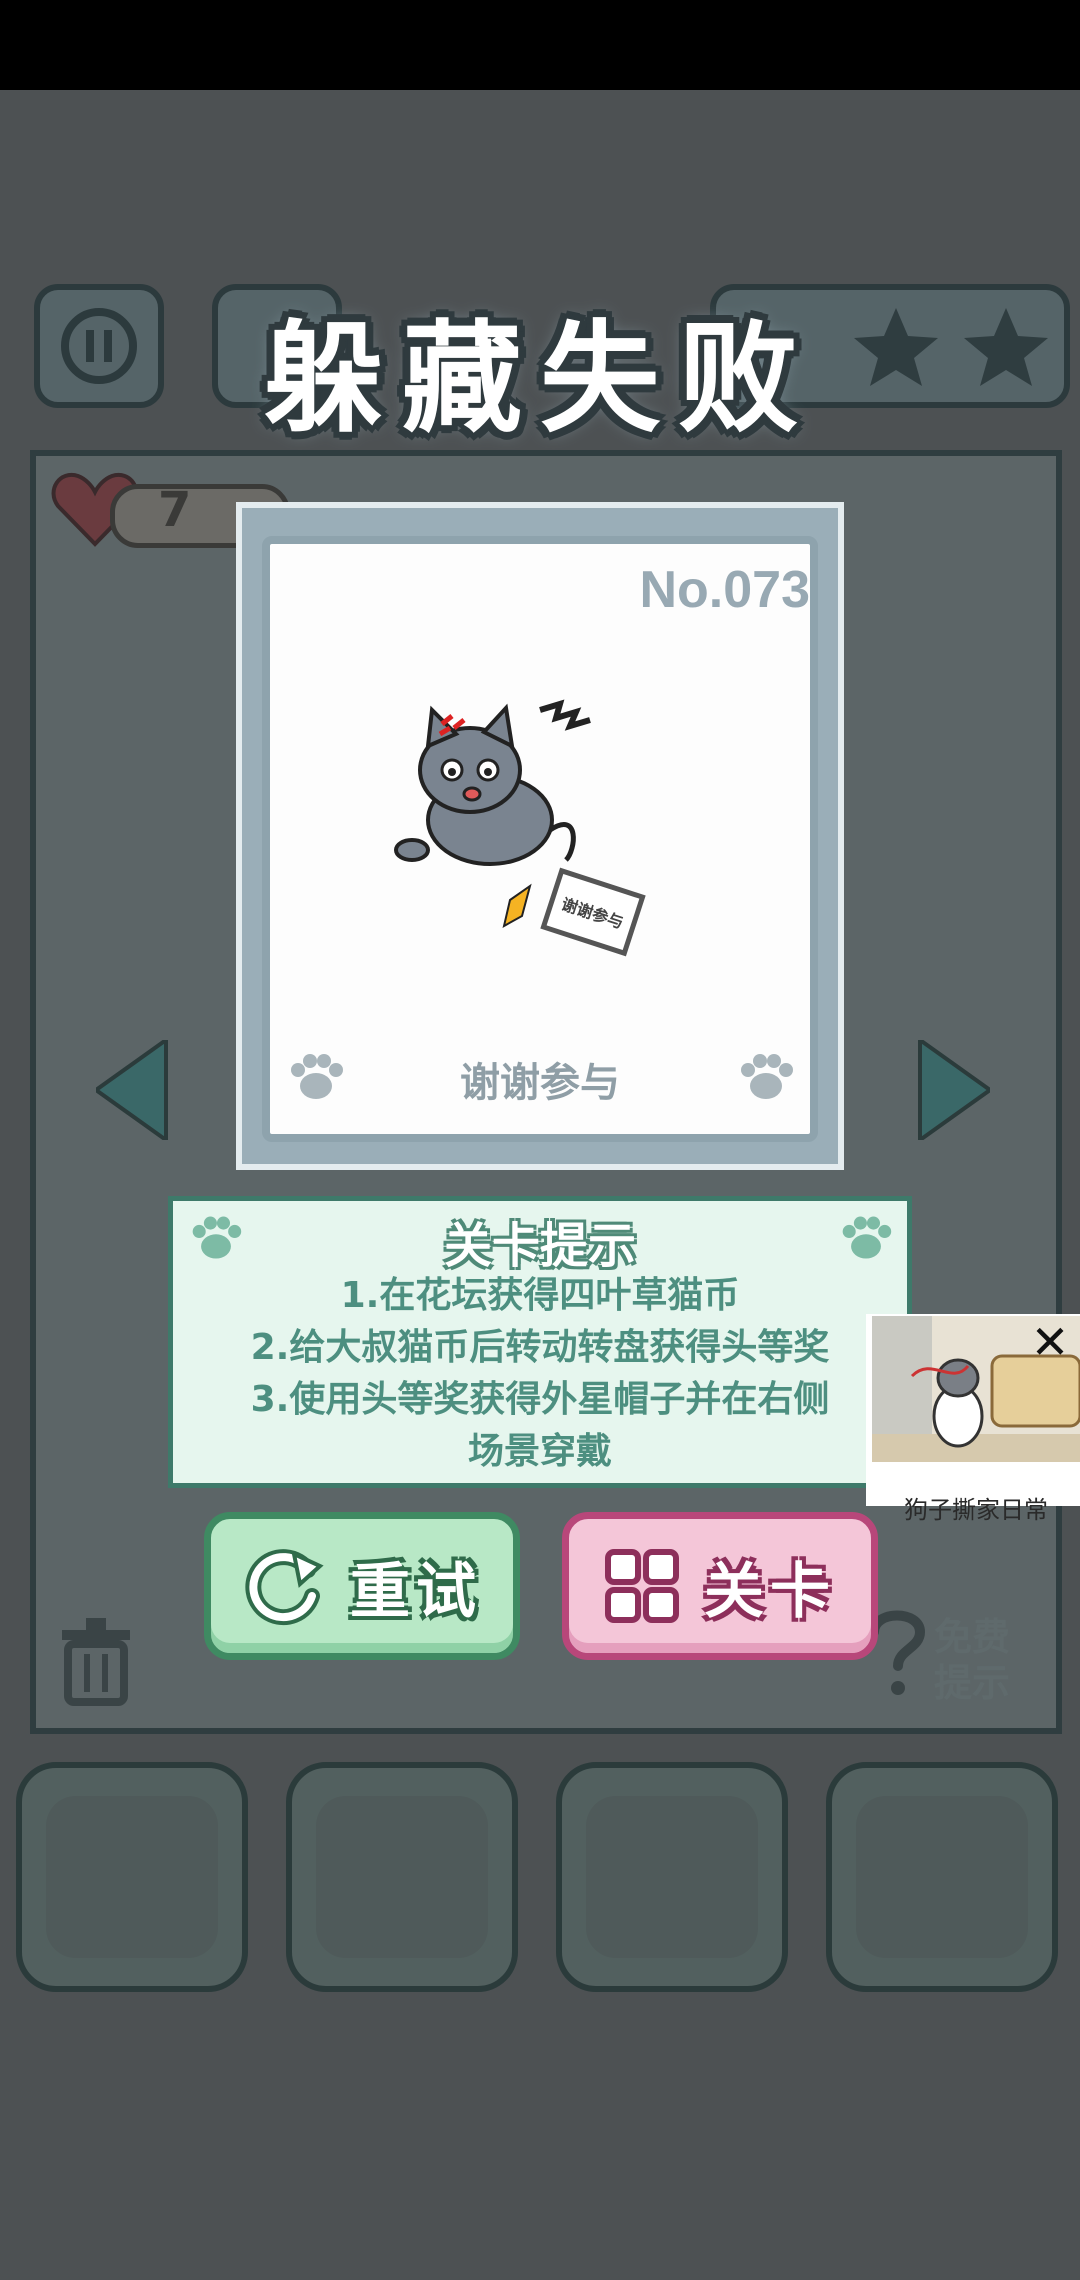  What do you see at coordinates (642, 1586) in the screenshot?
I see `grid-icon` at bounding box center [642, 1586].